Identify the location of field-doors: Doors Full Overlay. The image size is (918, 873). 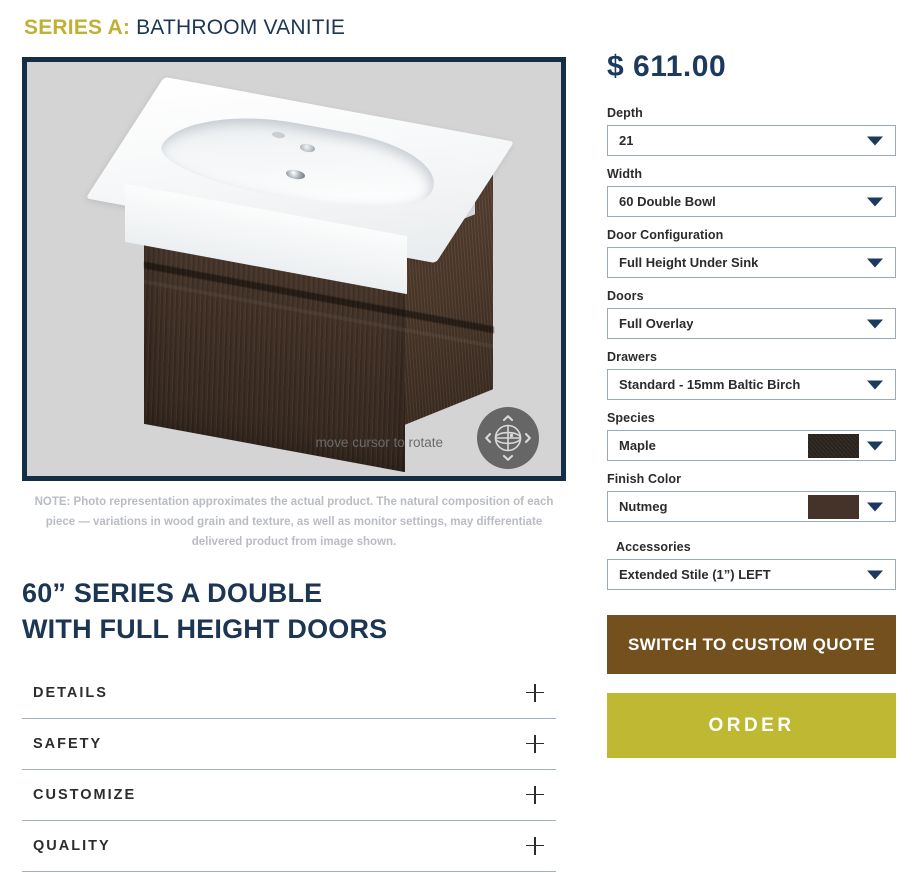
(751, 314).